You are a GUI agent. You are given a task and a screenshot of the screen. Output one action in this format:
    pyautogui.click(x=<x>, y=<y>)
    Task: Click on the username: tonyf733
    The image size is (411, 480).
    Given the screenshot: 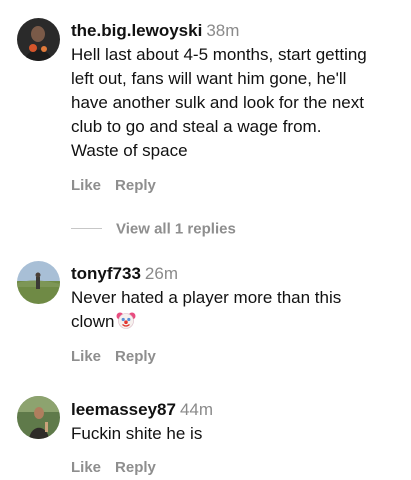 What is the action you would take?
    pyautogui.click(x=106, y=273)
    